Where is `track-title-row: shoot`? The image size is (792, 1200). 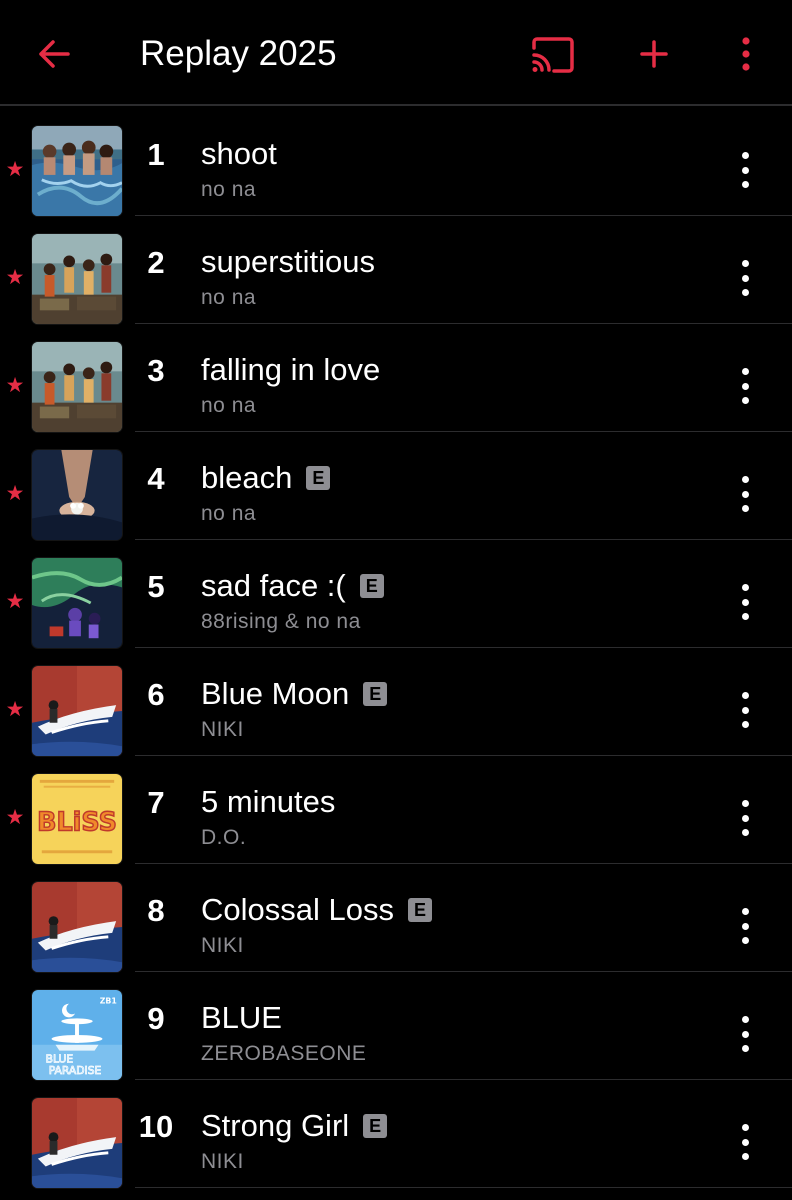 track-title-row: shoot is located at coordinates (239, 154).